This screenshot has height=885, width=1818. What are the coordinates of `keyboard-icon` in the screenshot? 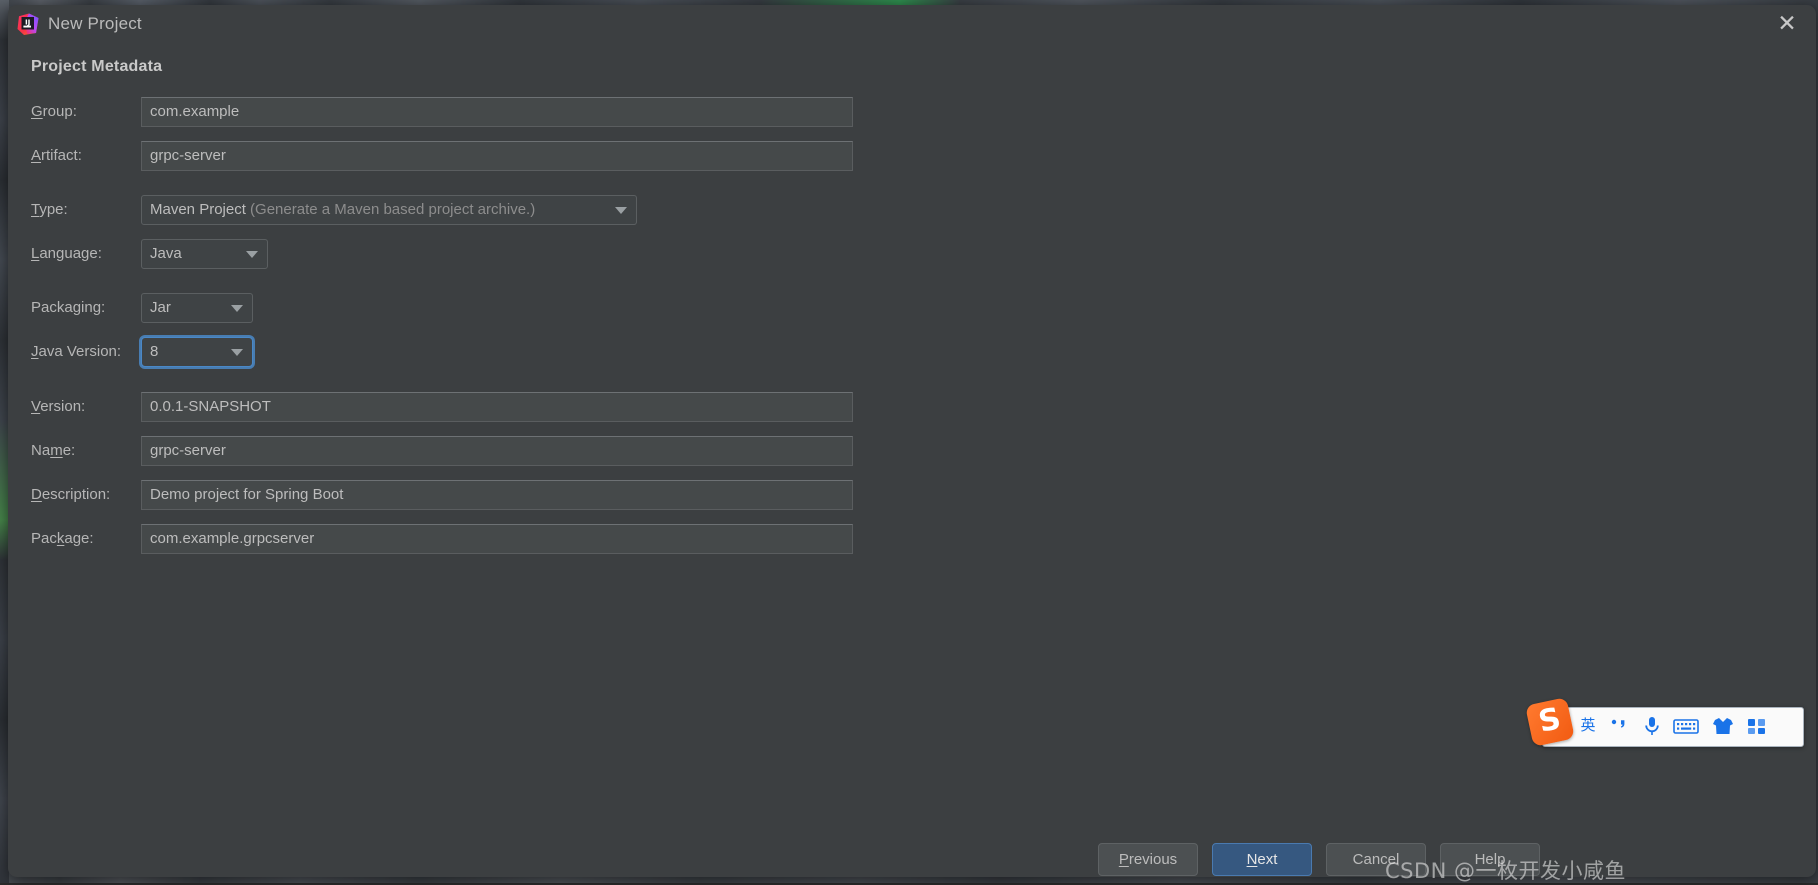 It's located at (1686, 726).